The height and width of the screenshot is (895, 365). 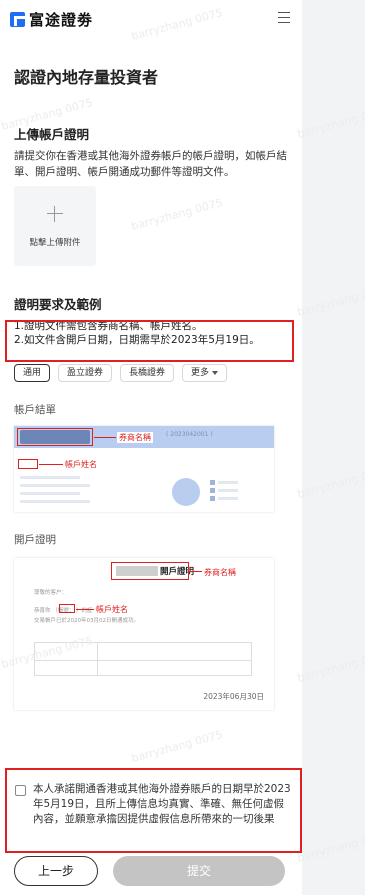 What do you see at coordinates (55, 226) in the screenshot?
I see `upload-attachment-button: 點擊上傳附件` at bounding box center [55, 226].